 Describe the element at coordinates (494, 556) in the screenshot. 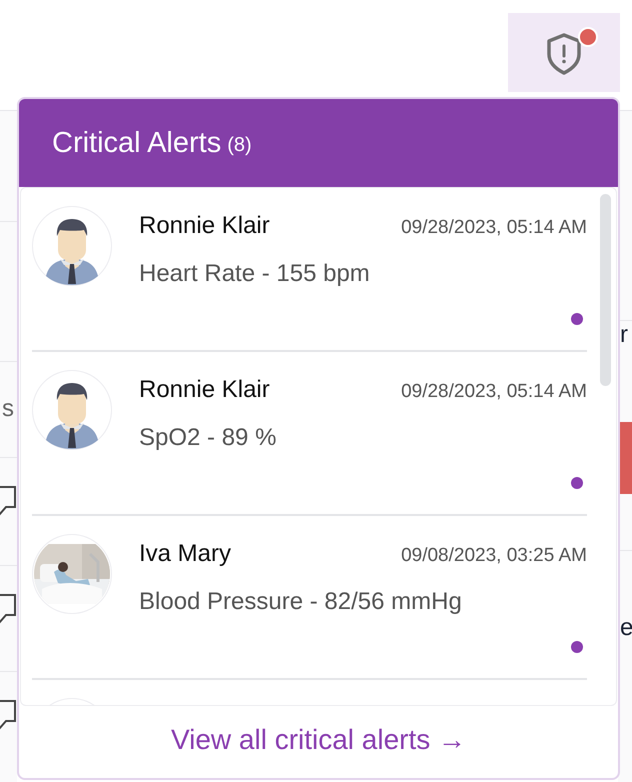

I see `alert-time: 09/08/2023, 03:25 AM` at that location.